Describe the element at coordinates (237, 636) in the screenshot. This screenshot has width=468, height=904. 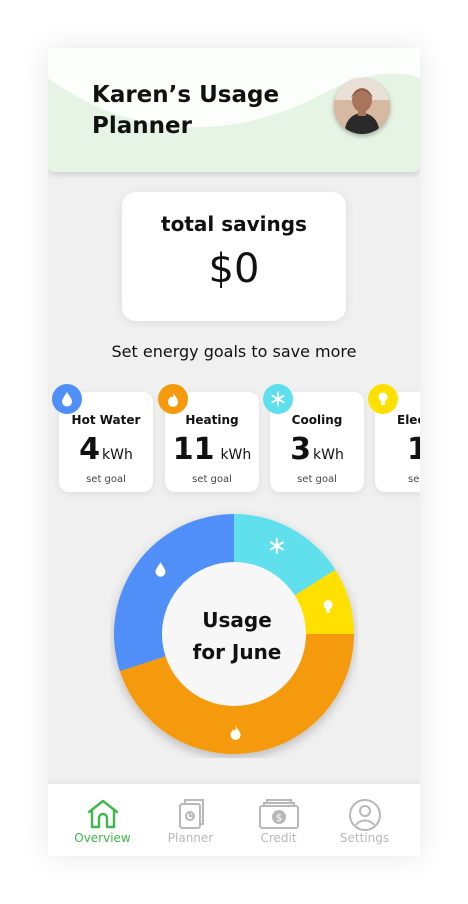
I see `usage-chart-label: Usage for June` at that location.